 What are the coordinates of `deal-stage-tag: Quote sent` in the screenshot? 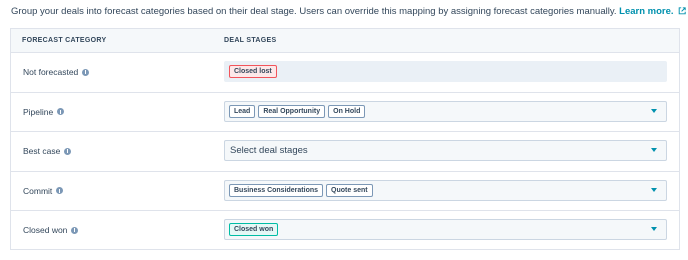 It's located at (349, 190).